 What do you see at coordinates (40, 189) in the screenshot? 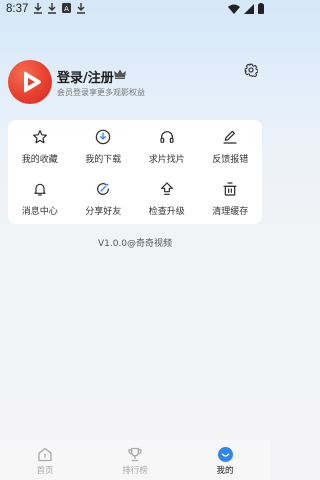
I see `bell-icon` at bounding box center [40, 189].